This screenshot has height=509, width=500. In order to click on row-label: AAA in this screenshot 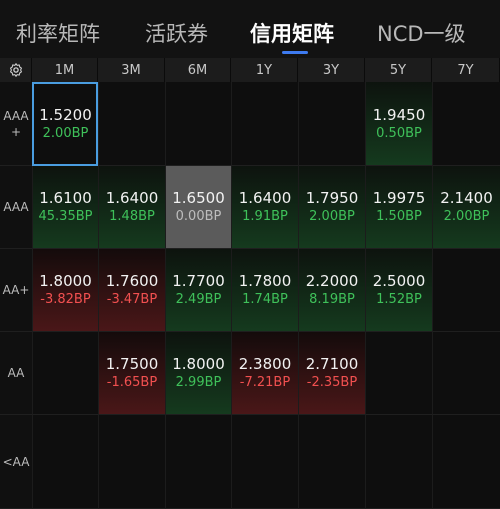, I will do `click(16, 207)`.